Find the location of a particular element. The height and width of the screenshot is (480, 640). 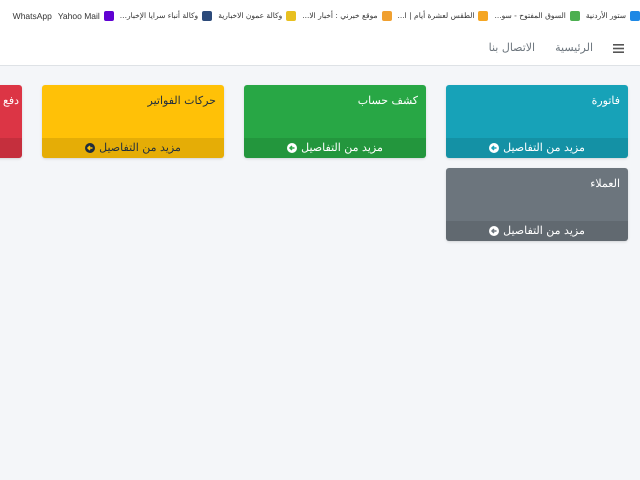

bookmark-link: Yahoo Mail is located at coordinates (79, 16).